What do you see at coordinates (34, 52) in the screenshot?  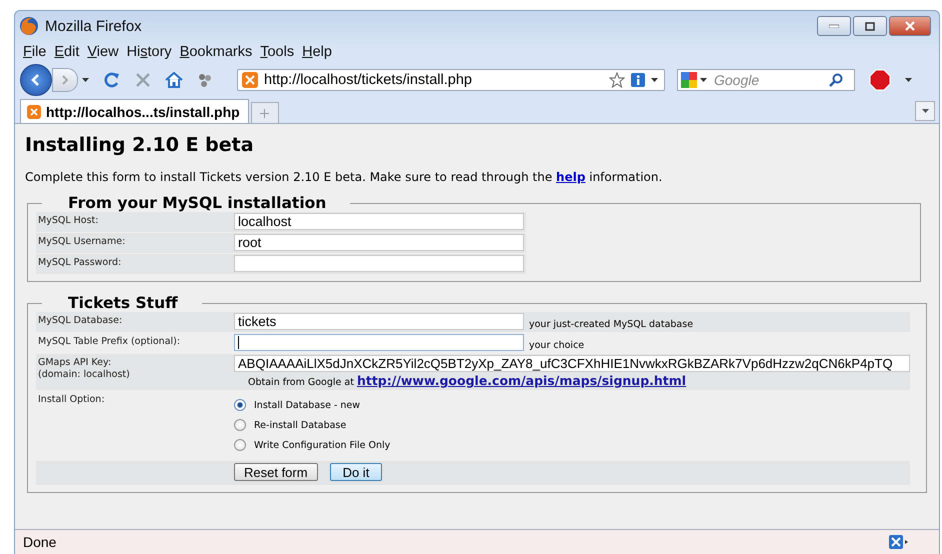 I see `menu-item: File` at bounding box center [34, 52].